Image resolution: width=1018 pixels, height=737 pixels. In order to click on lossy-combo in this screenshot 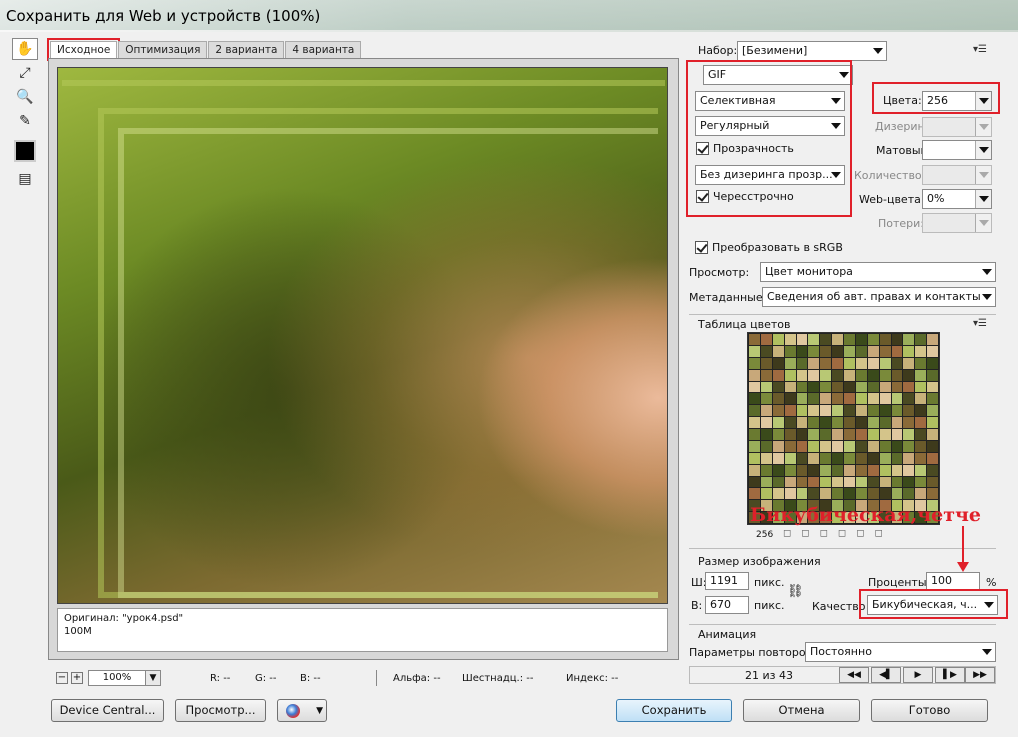, I will do `click(957, 223)`.